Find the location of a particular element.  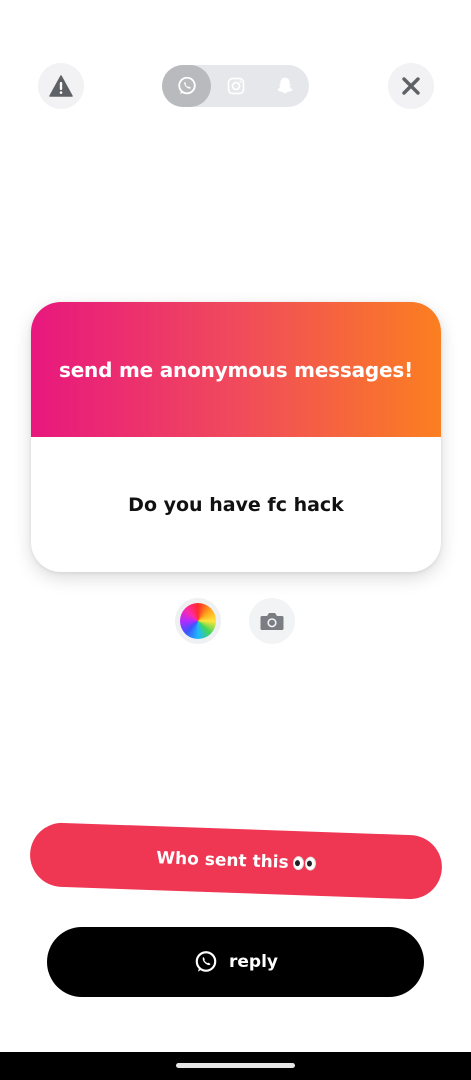

color-wheel-icon is located at coordinates (198, 621).